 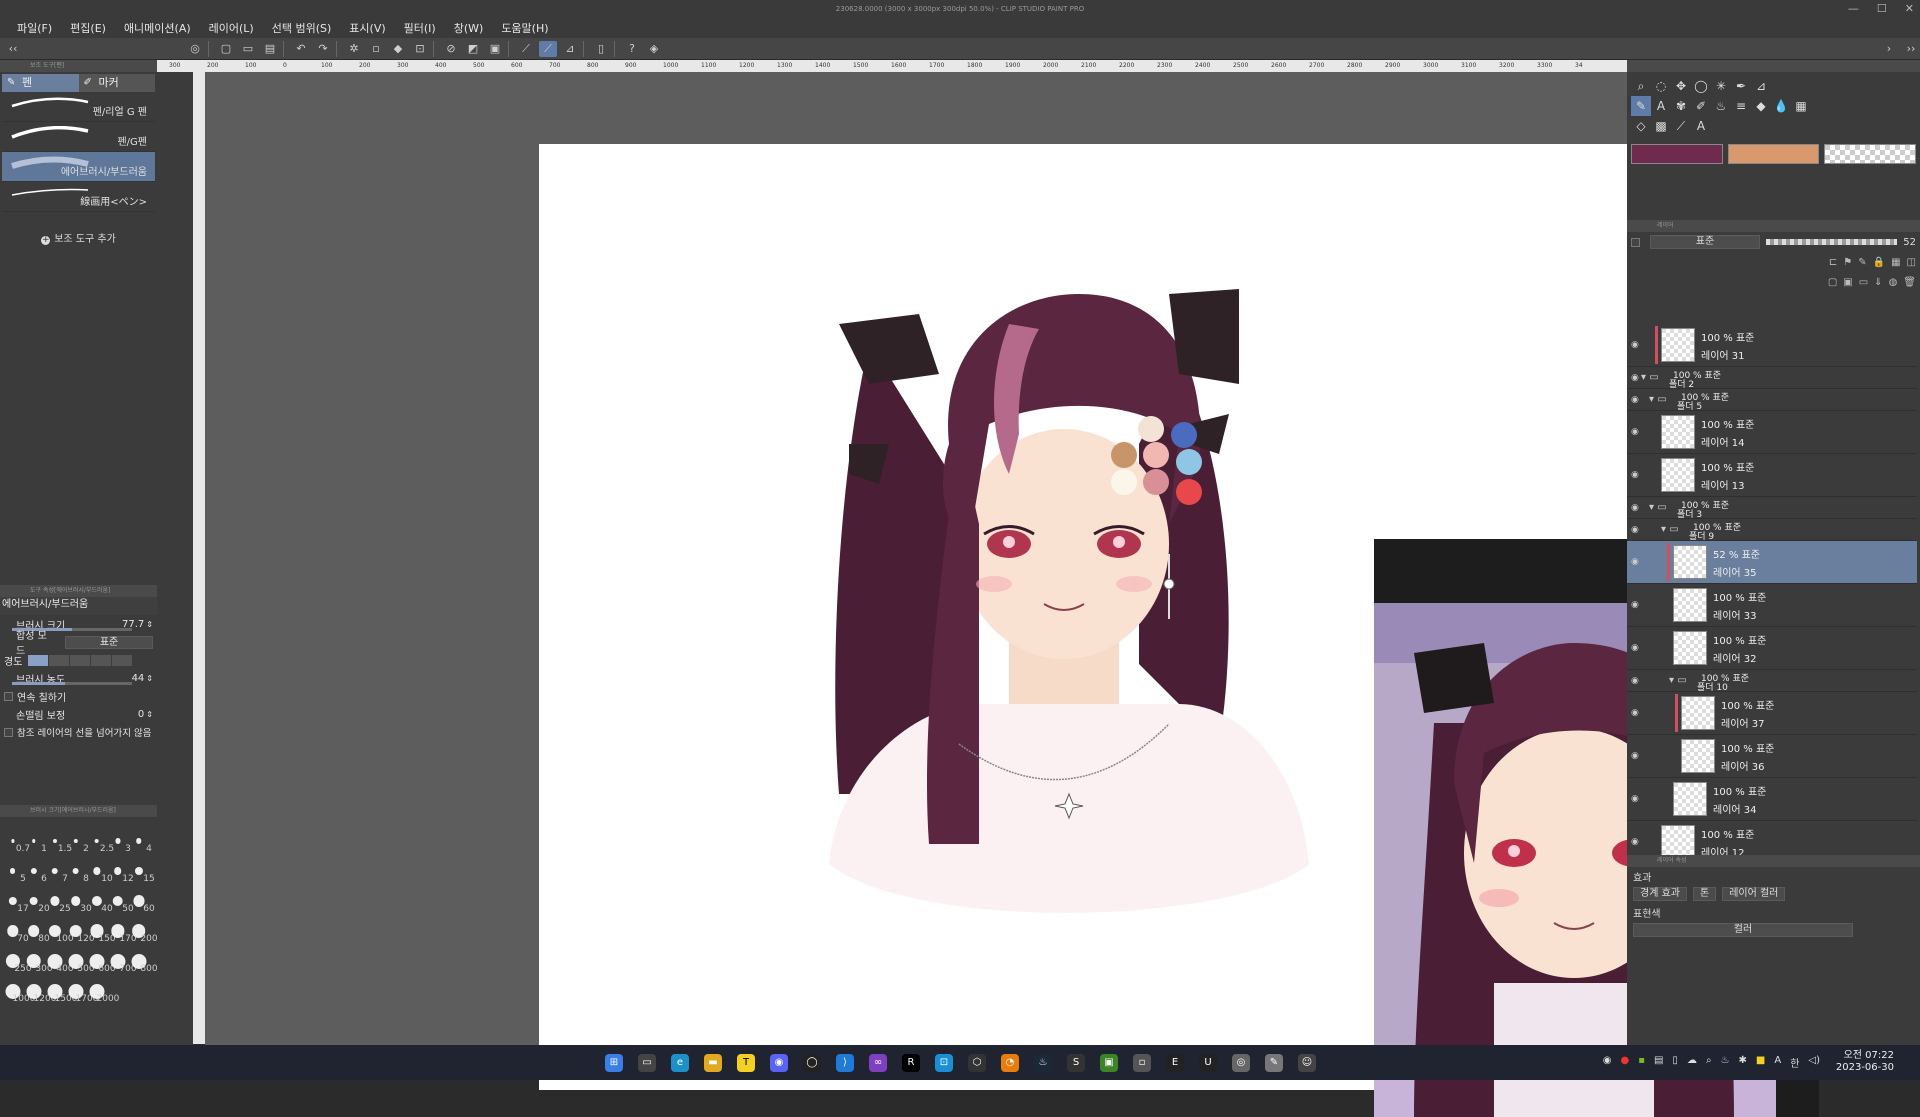 What do you see at coordinates (1641, 126) in the screenshot?
I see `fill-icon: ◇` at bounding box center [1641, 126].